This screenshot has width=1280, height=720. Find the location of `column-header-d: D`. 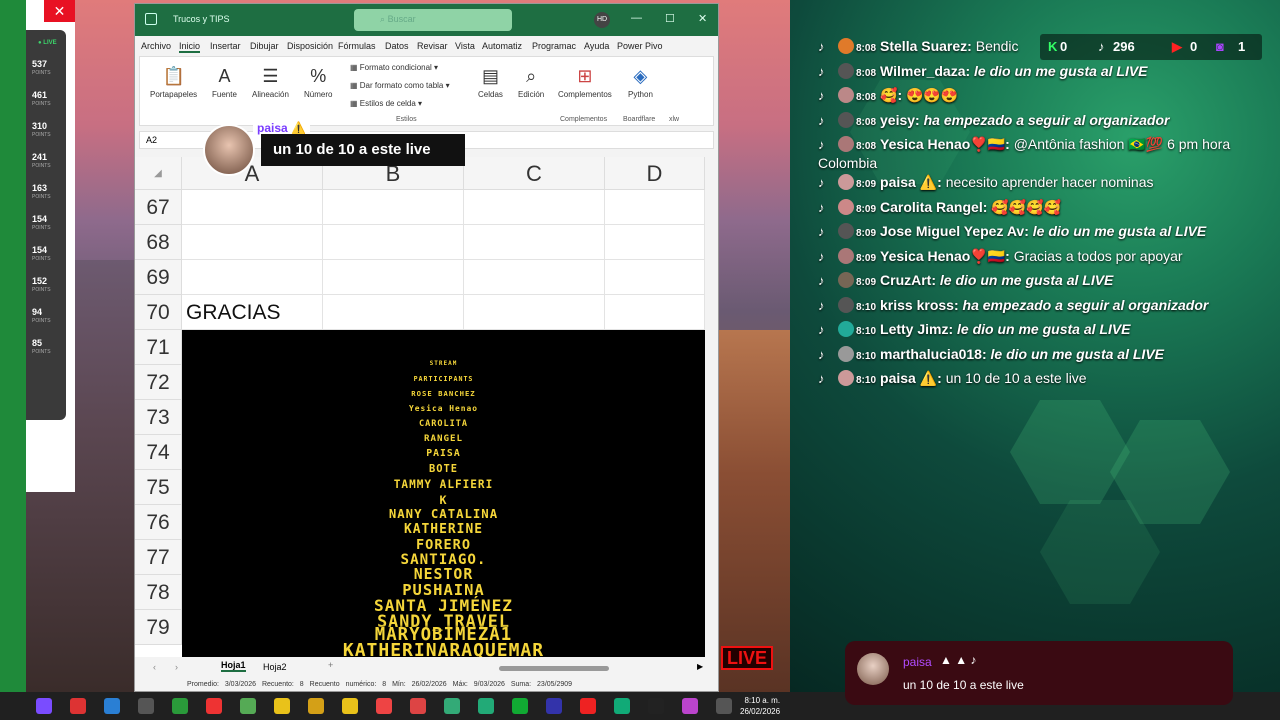

column-header-d: D is located at coordinates (655, 173).